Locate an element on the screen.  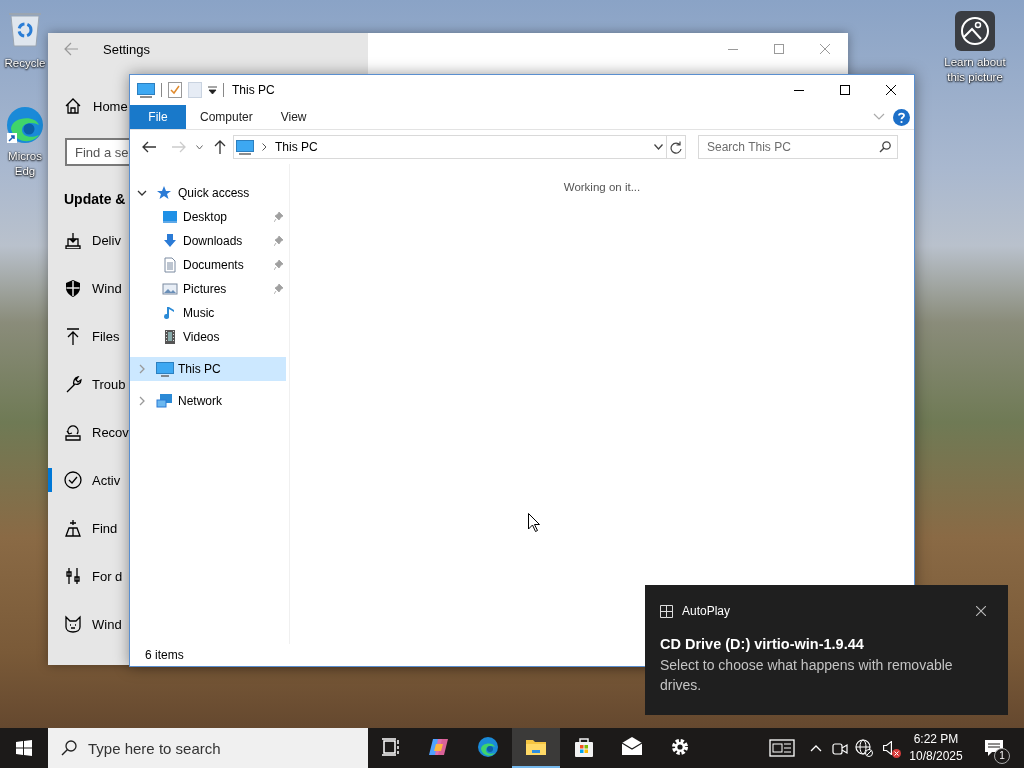
clock-button: 6:22 PM 10/8/2025 is located at coordinates (936, 748).